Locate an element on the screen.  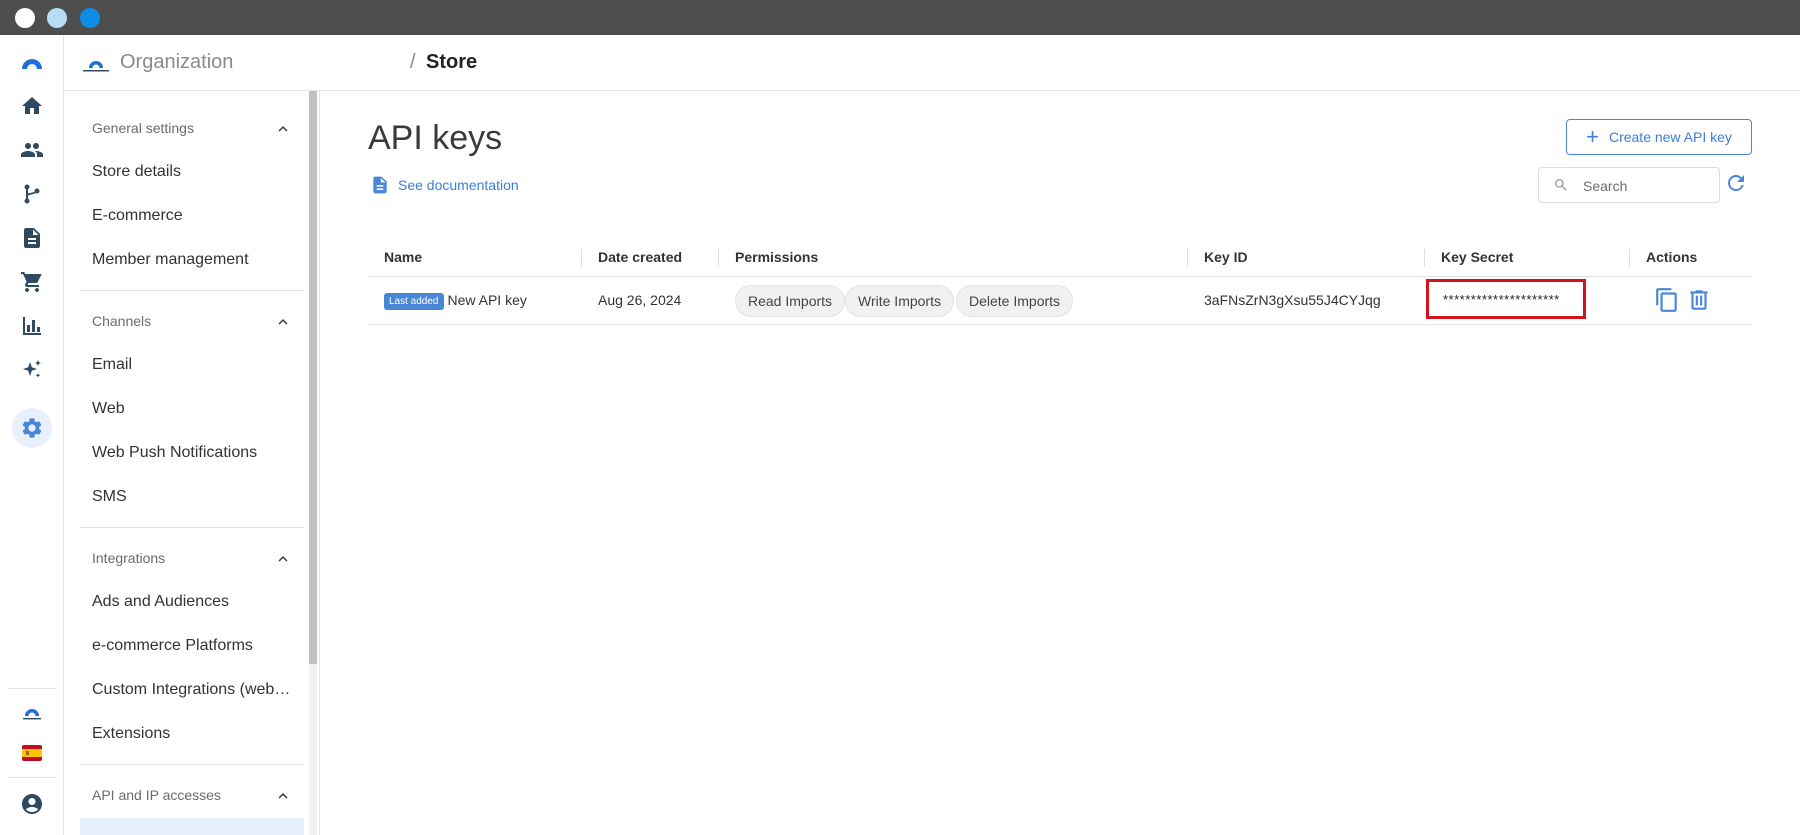
account-icon is located at coordinates (32, 804).